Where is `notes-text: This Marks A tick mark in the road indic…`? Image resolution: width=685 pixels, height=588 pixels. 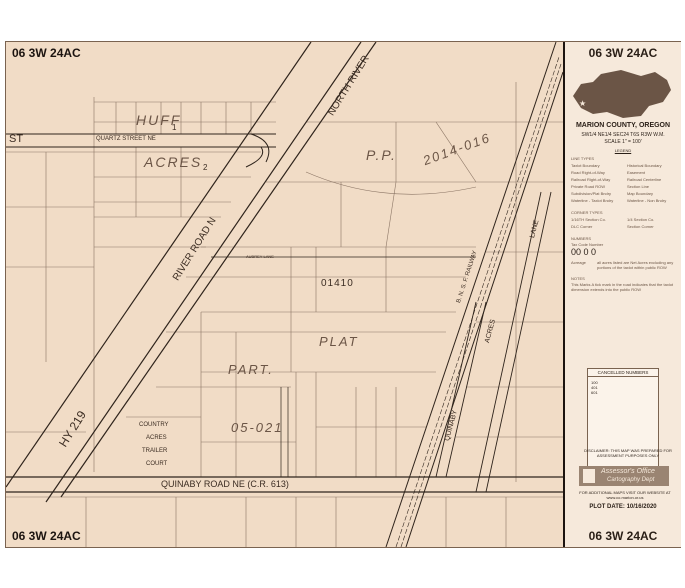
notes-text: This Marks A tick mark in the road indic… is located at coordinates (622, 287).